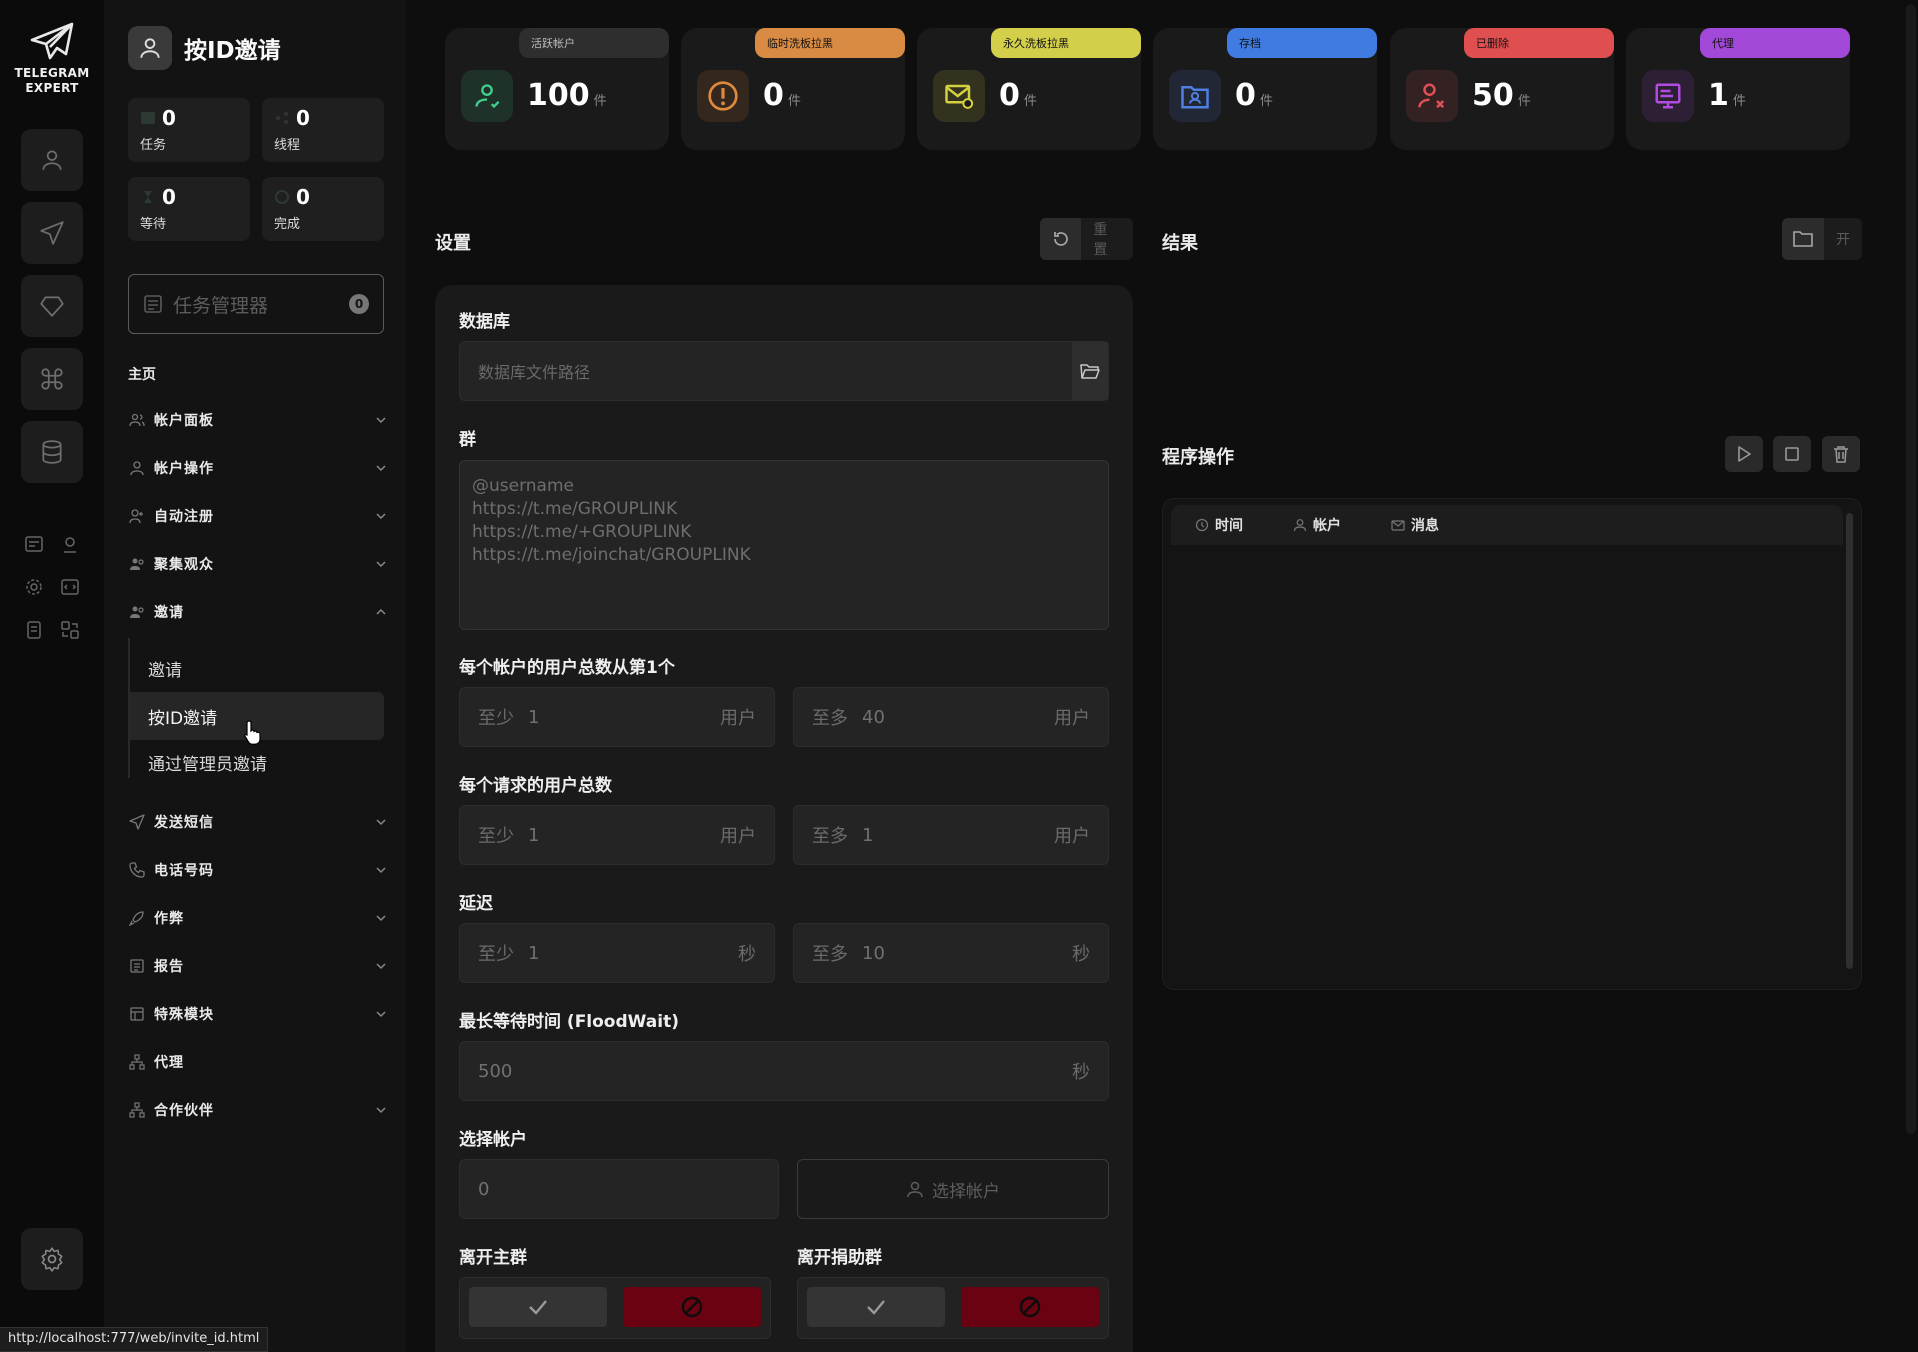 The width and height of the screenshot is (1918, 1352). Describe the element at coordinates (617, 717) in the screenshot. I see `users-per-account-min-input: 至少 1 用户` at that location.